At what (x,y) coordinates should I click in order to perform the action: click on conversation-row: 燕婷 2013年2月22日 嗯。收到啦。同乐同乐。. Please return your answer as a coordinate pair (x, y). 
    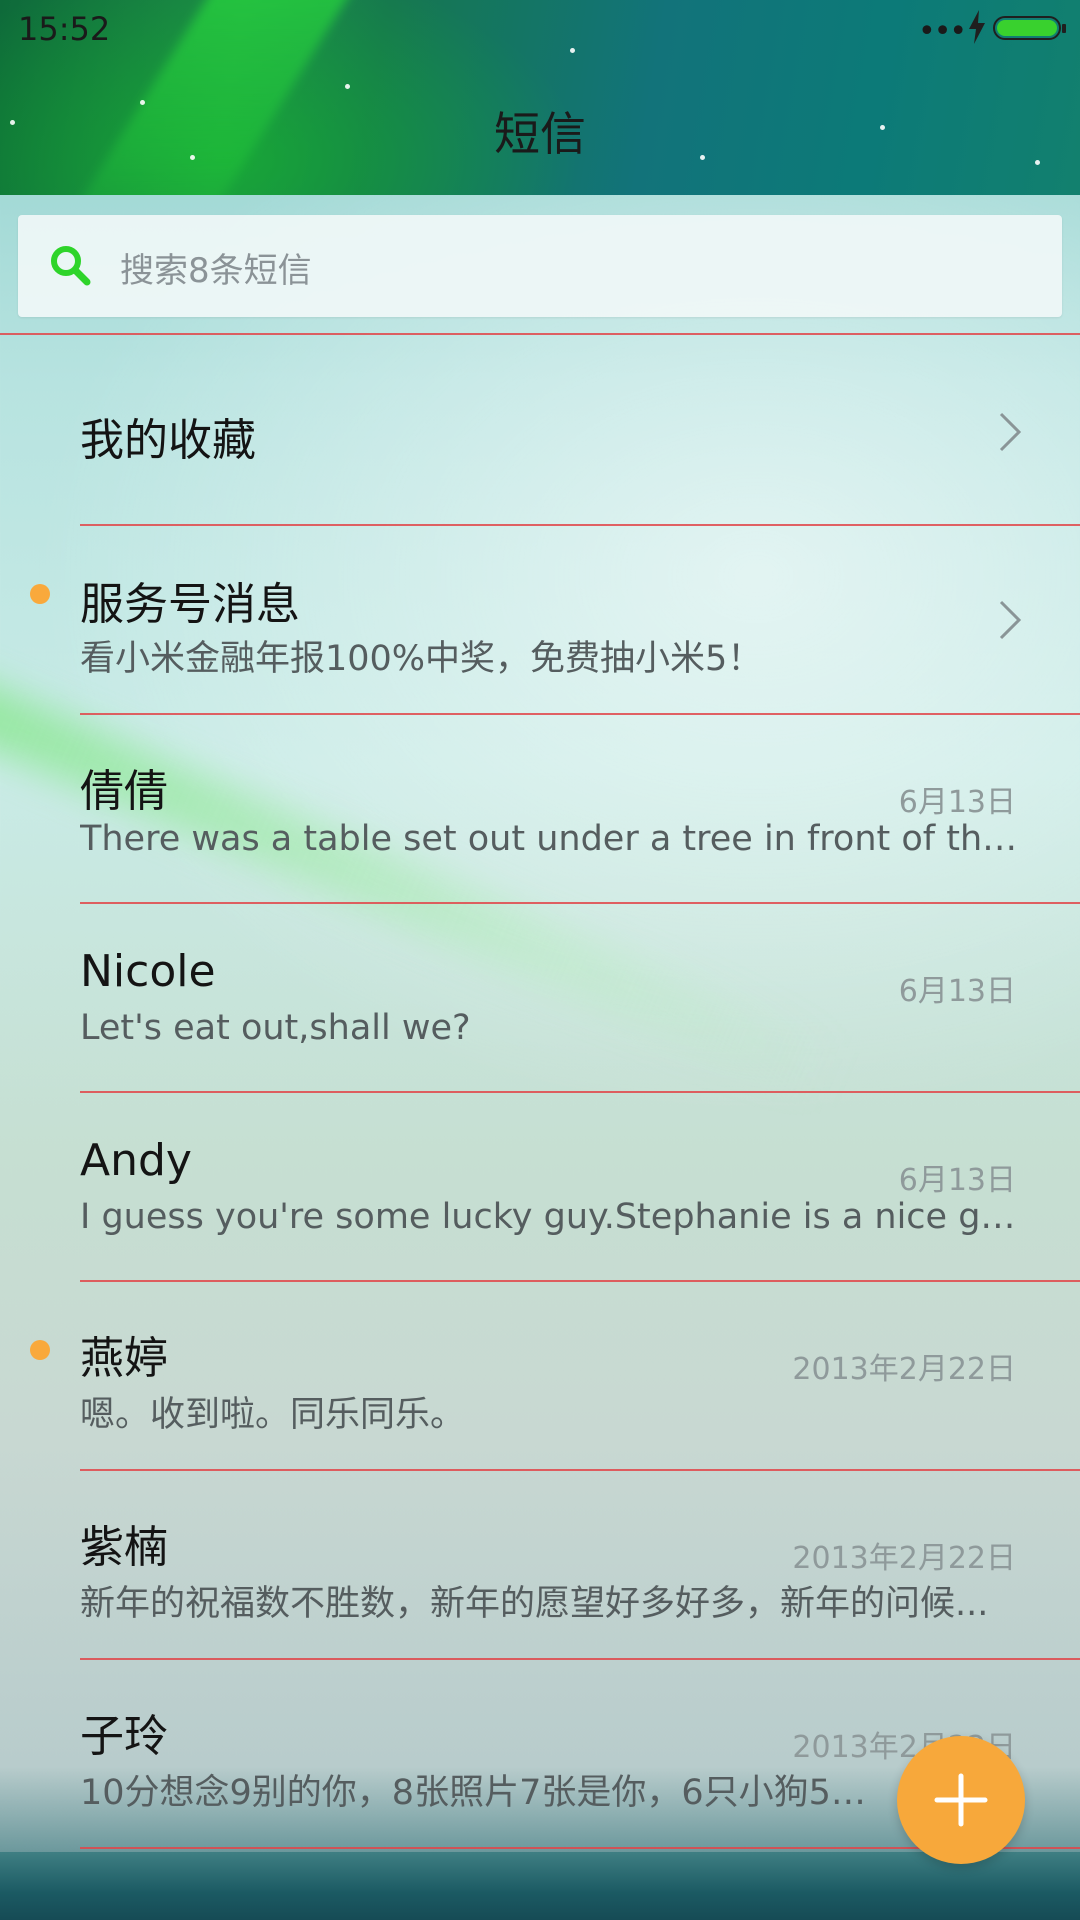
    Looking at the image, I should click on (540, 1376).